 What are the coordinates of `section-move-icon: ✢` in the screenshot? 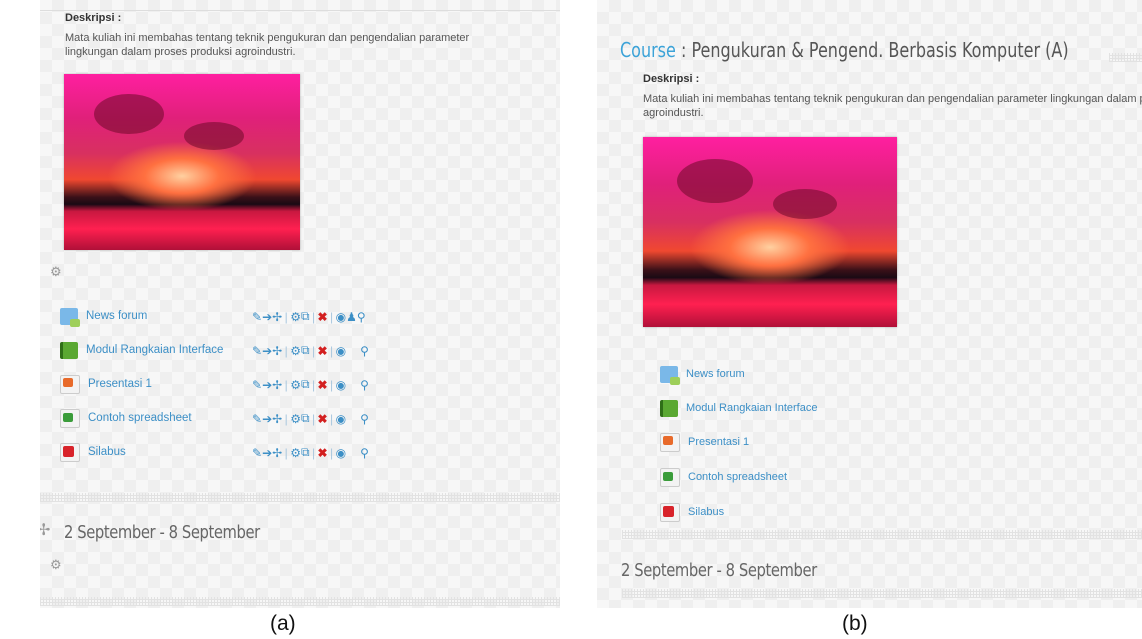 It's located at (45, 530).